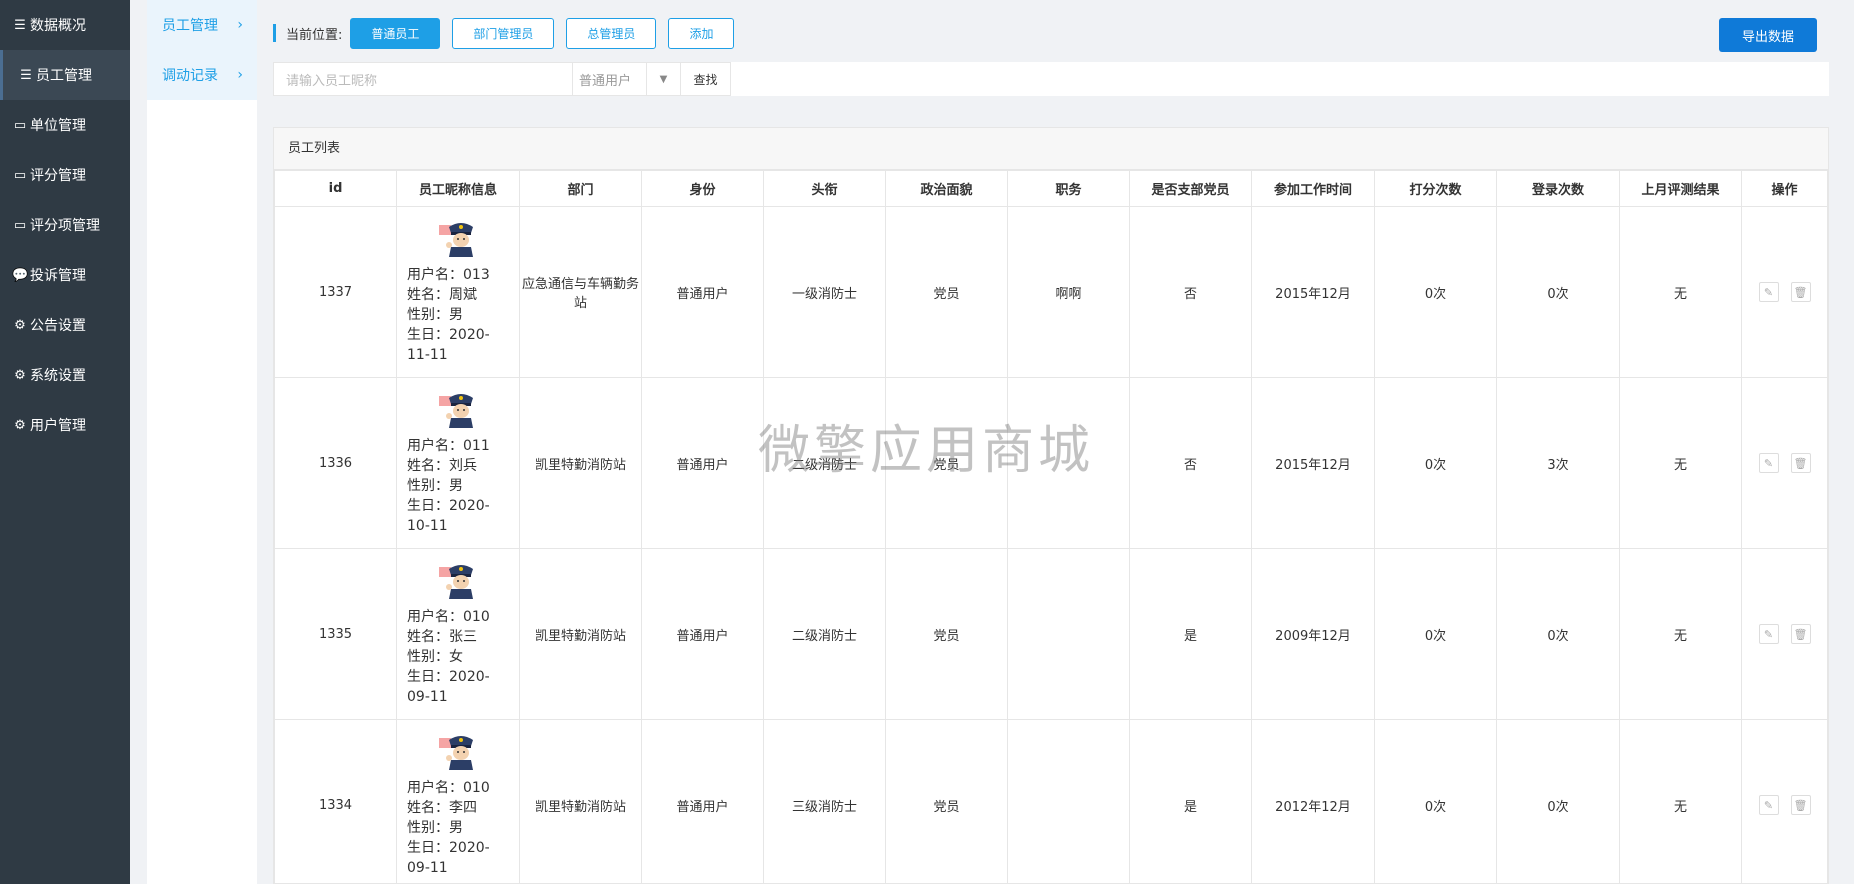 The image size is (1854, 884). Describe the element at coordinates (240, 25) in the screenshot. I see `chevron-right-icon: ›` at that location.